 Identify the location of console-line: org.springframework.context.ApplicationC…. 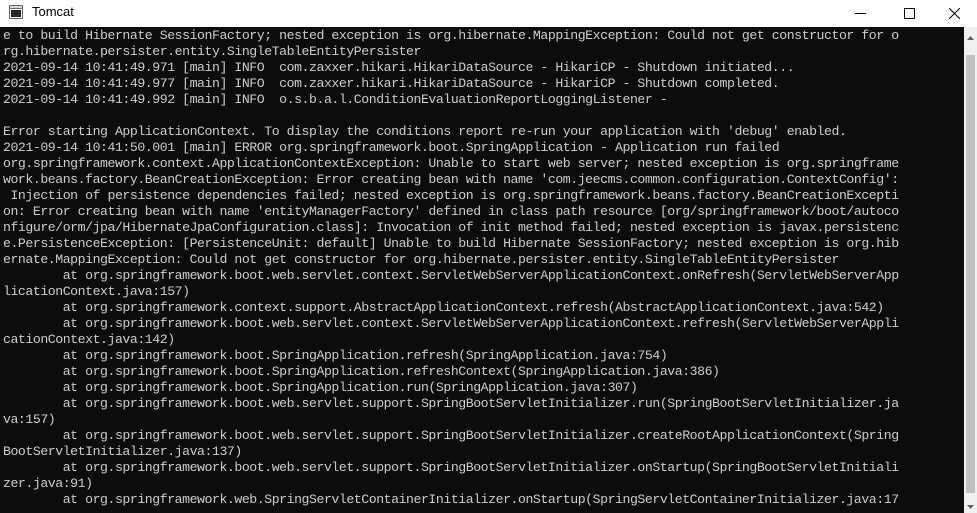
(451, 163).